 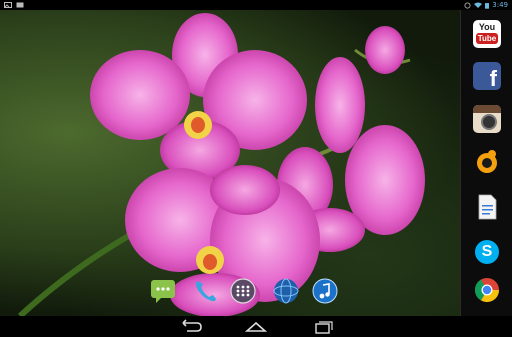 What do you see at coordinates (243, 291) in the screenshot?
I see `app-drawer-icon` at bounding box center [243, 291].